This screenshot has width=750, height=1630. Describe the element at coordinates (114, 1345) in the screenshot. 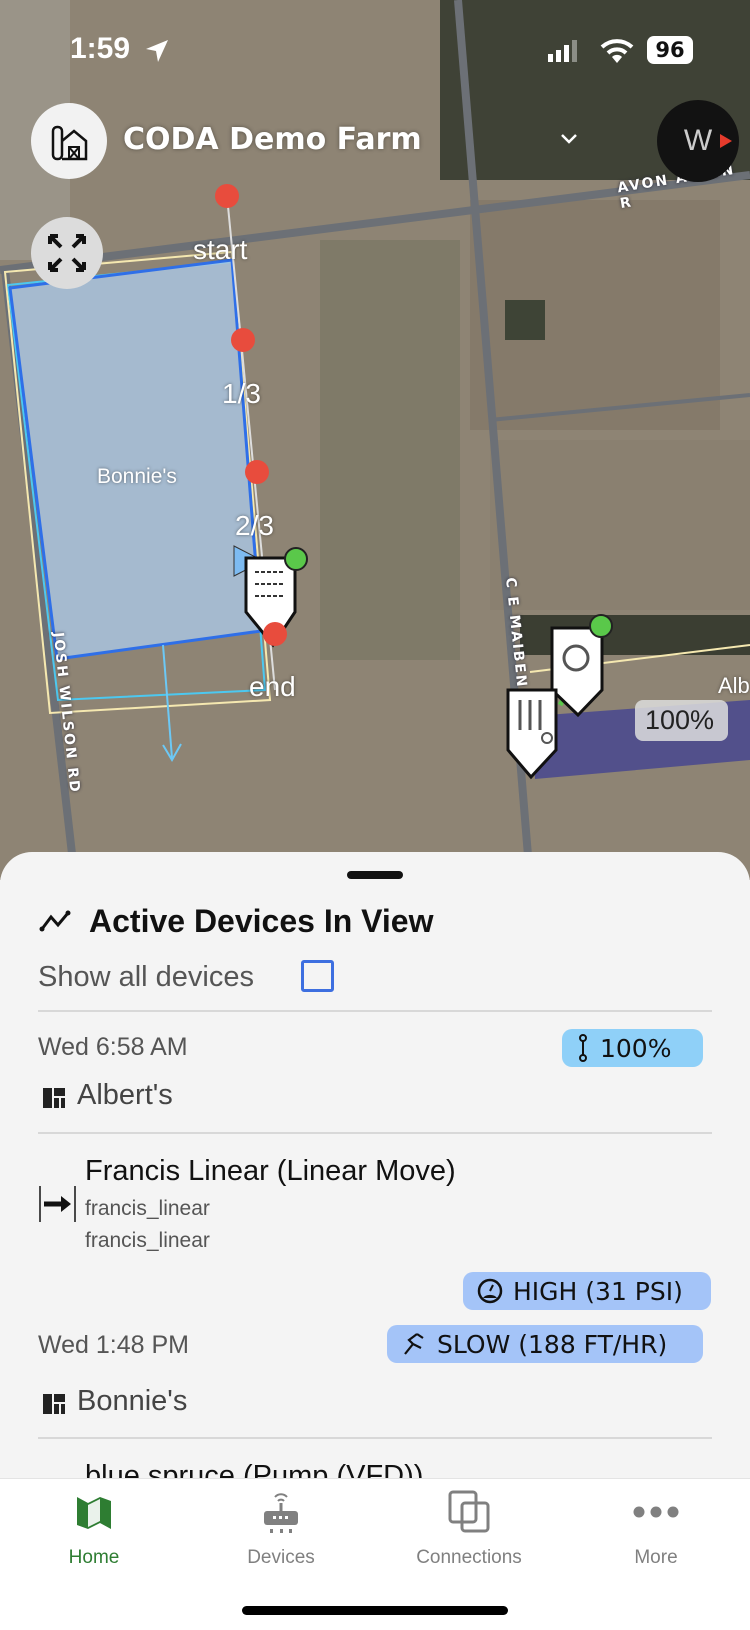

I see `entry-time: Wed 1:48 PM` at that location.